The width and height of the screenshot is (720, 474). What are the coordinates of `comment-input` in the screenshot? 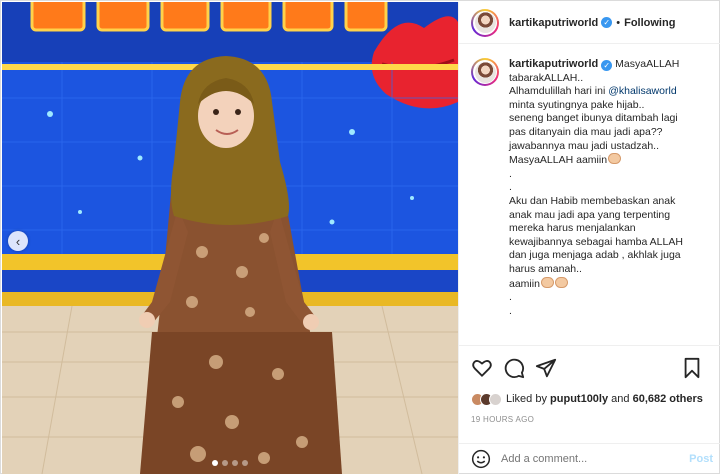 It's located at (595, 459).